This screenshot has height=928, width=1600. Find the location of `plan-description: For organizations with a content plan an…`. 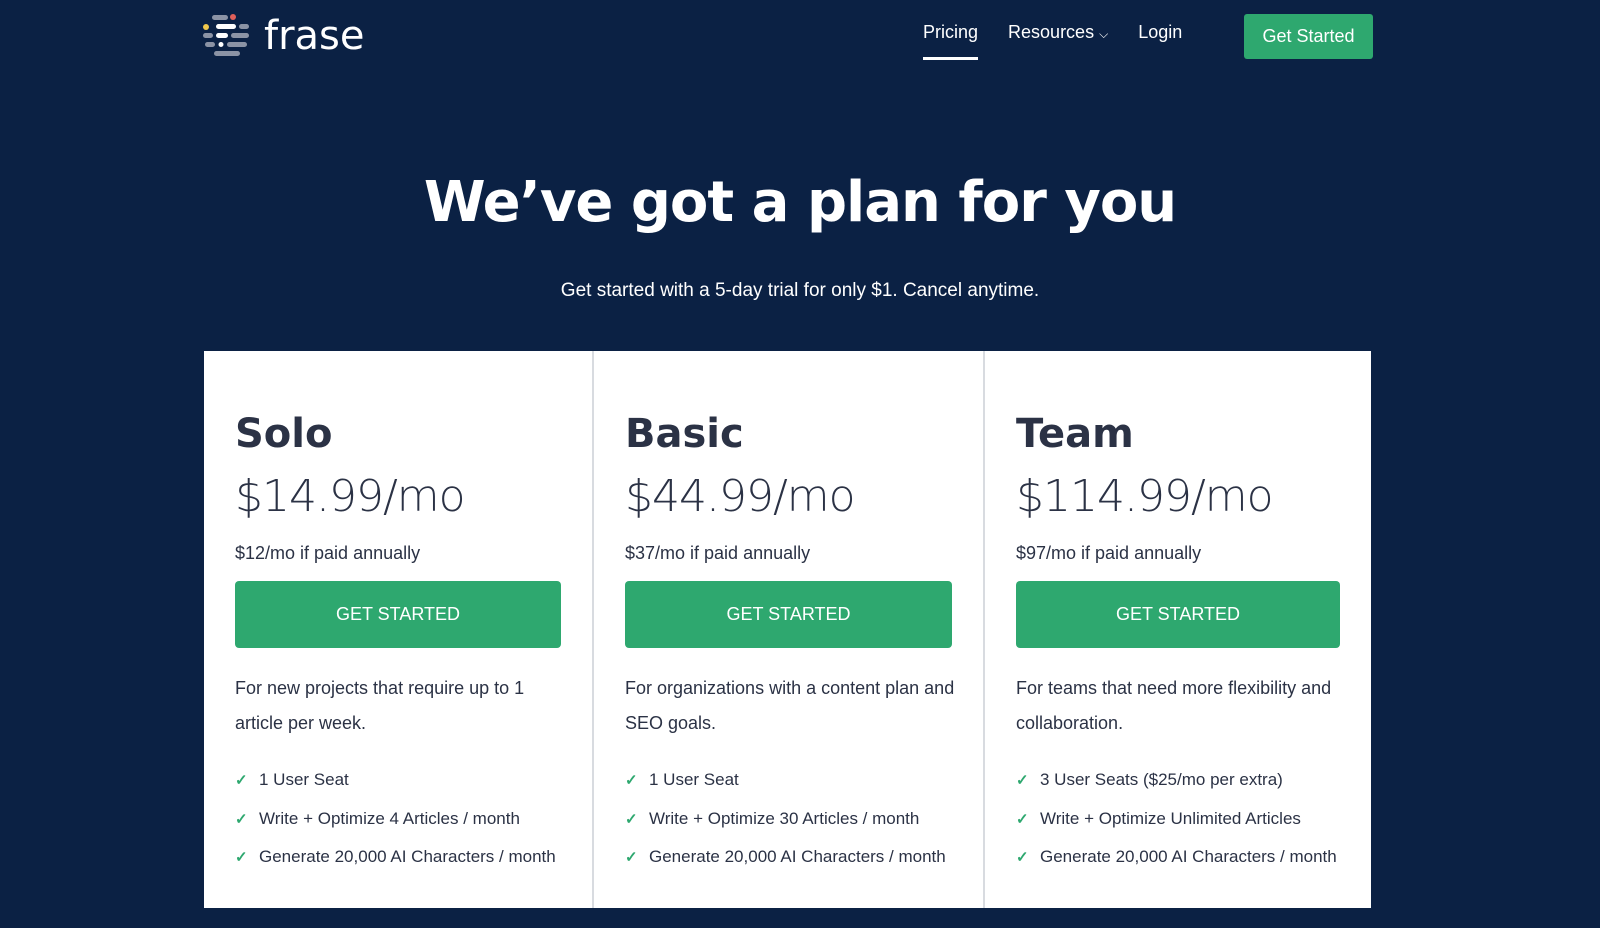

plan-description: For organizations with a content plan an… is located at coordinates (790, 705).